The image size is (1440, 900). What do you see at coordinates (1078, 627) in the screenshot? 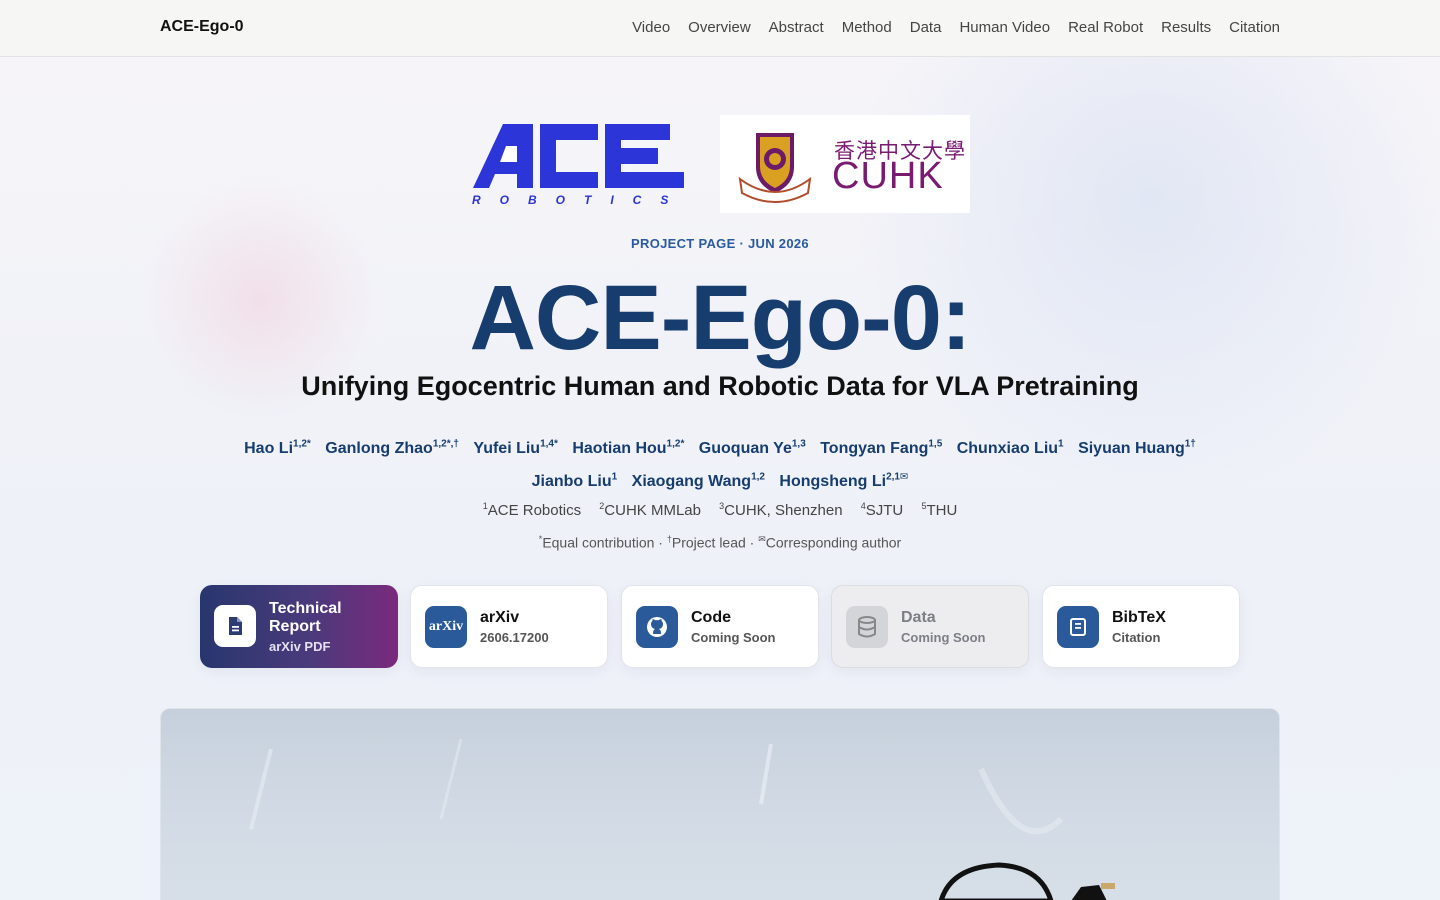
I see `quote-book-icon` at bounding box center [1078, 627].